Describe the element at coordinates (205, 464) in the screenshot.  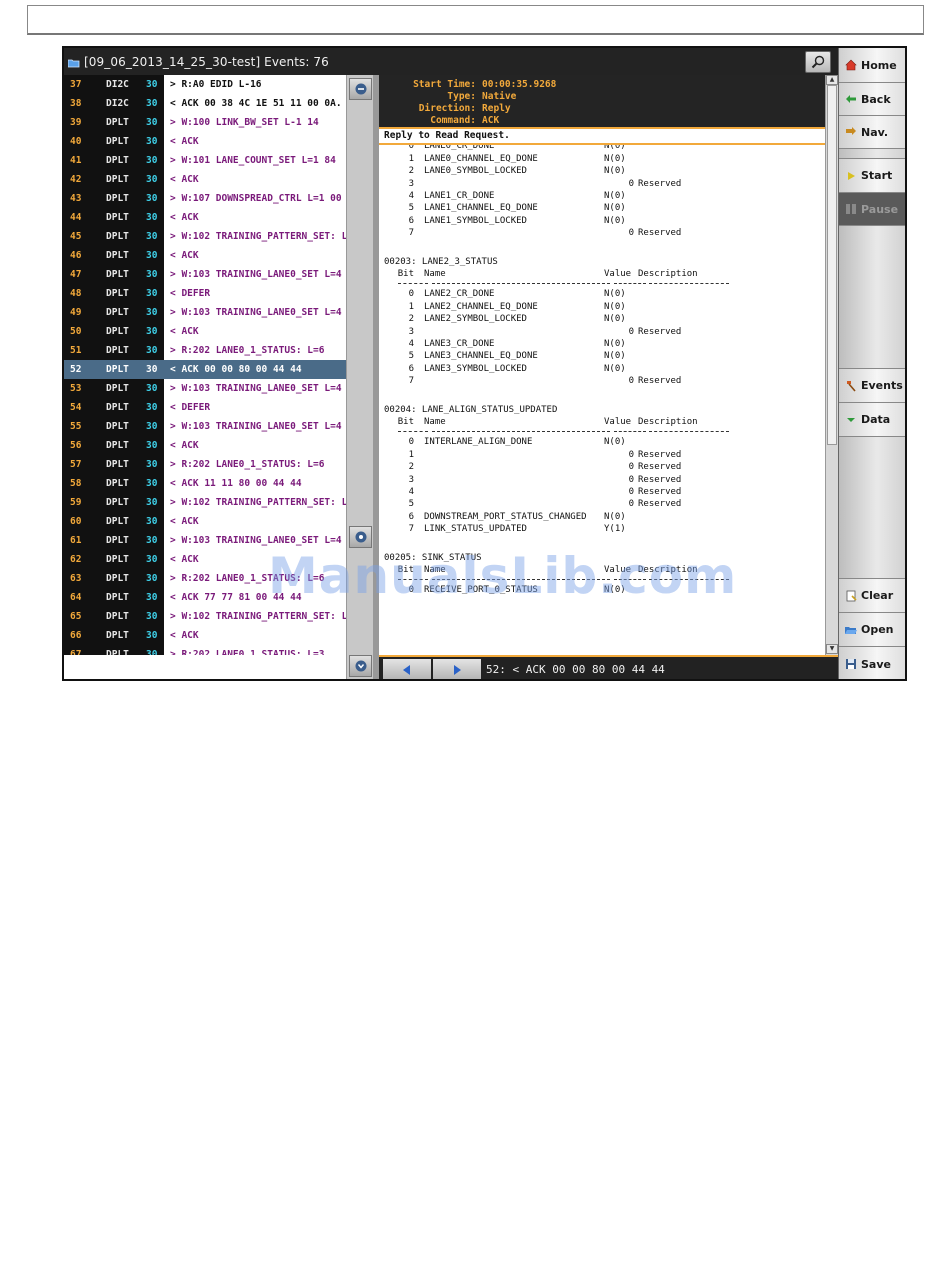
I see `event-row: 57 DPLT 30 > R:202 LANE0_1_STATUS: L=6` at that location.